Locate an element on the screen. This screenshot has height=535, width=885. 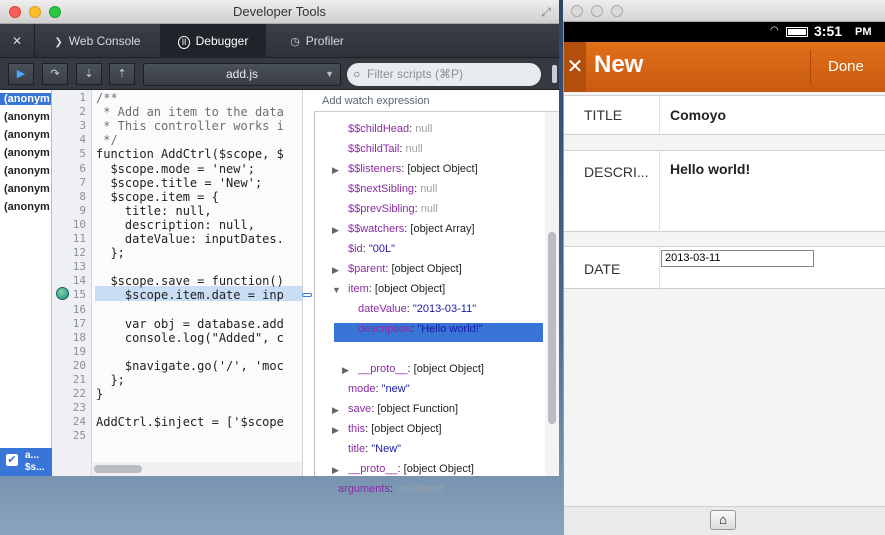
step-over-button: ↷ is located at coordinates (55, 74).